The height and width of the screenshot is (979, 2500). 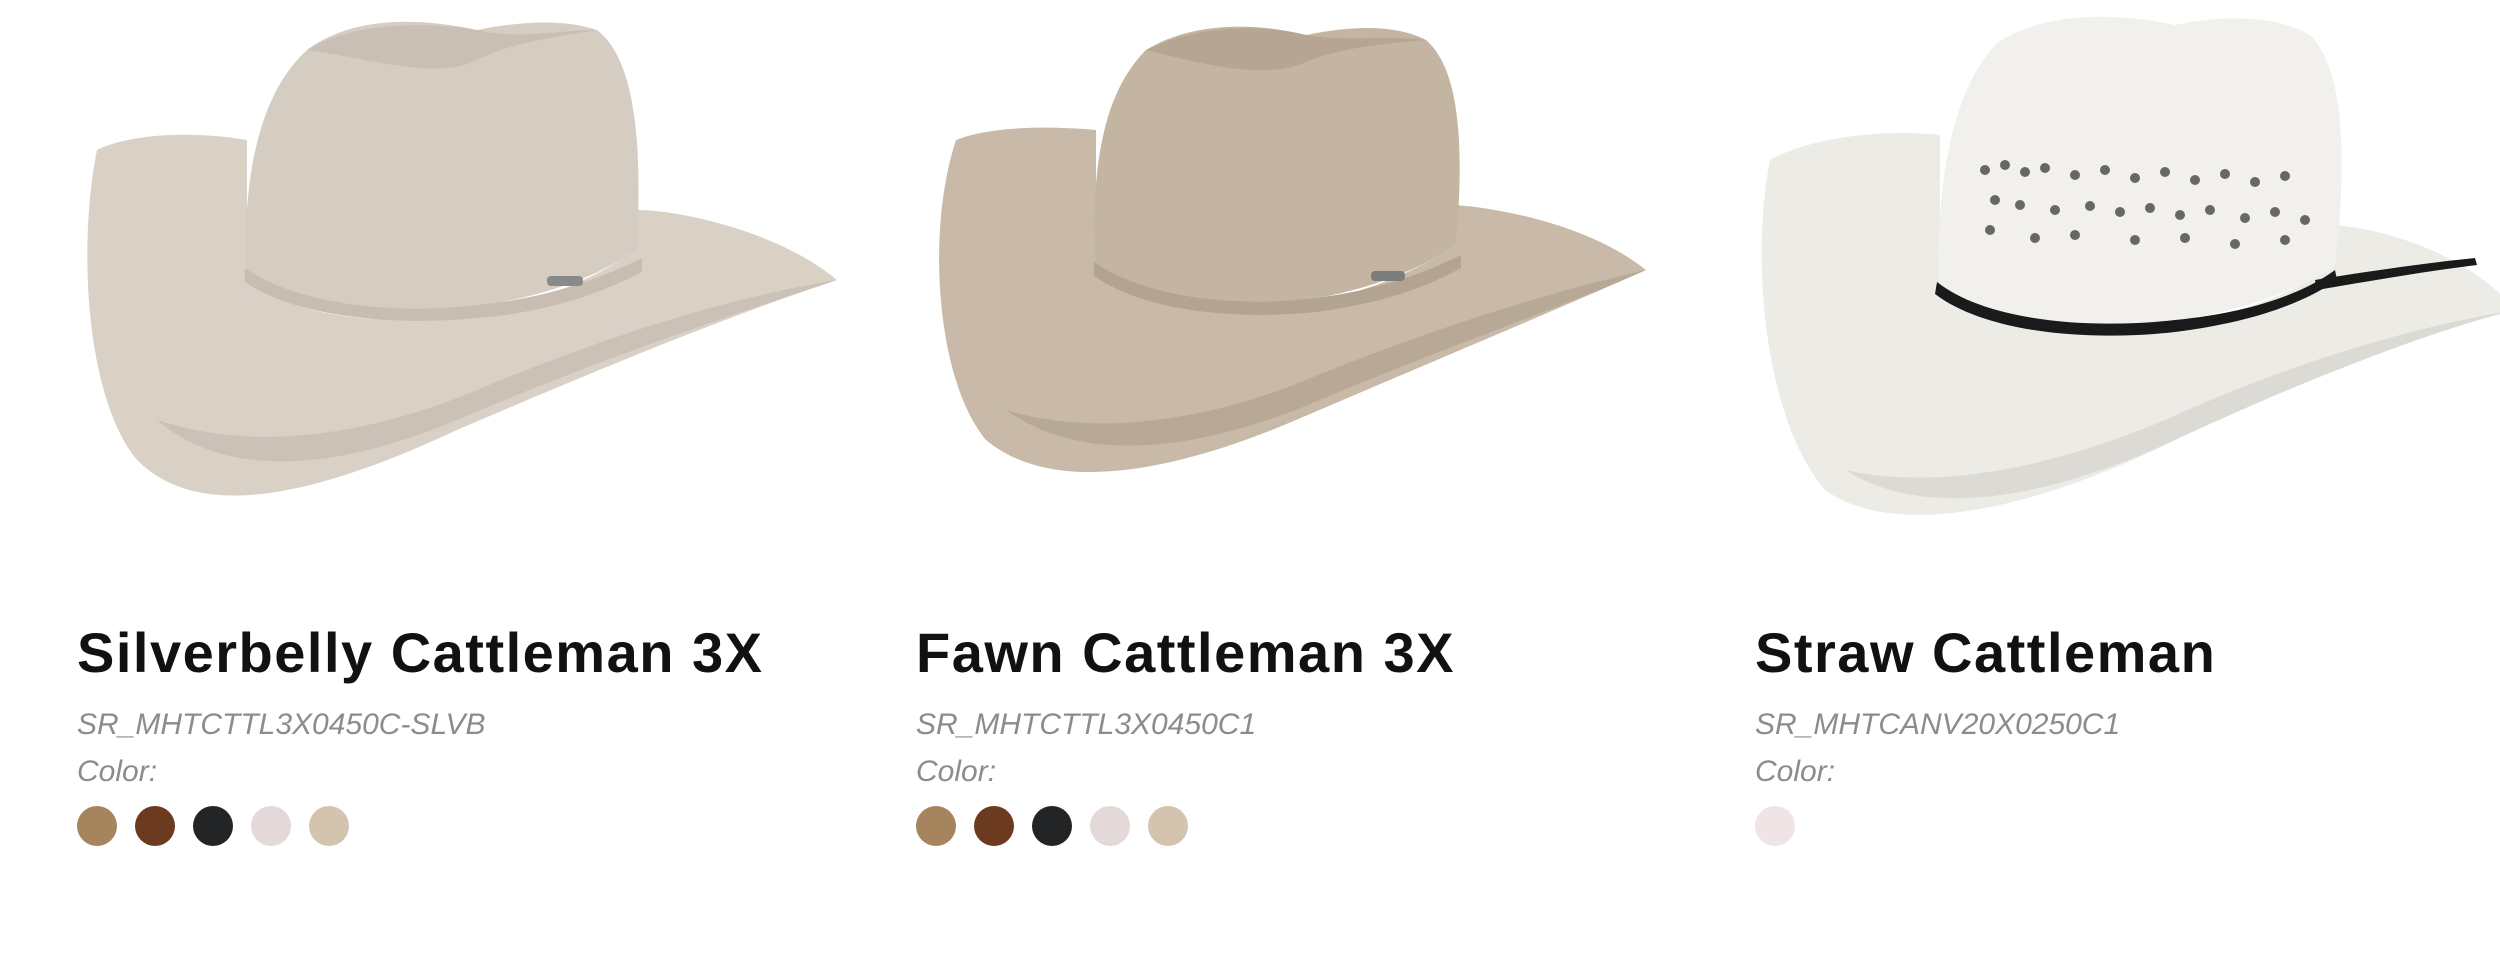 What do you see at coordinates (1985, 652) in the screenshot?
I see `product-title: Straw Cattleman` at bounding box center [1985, 652].